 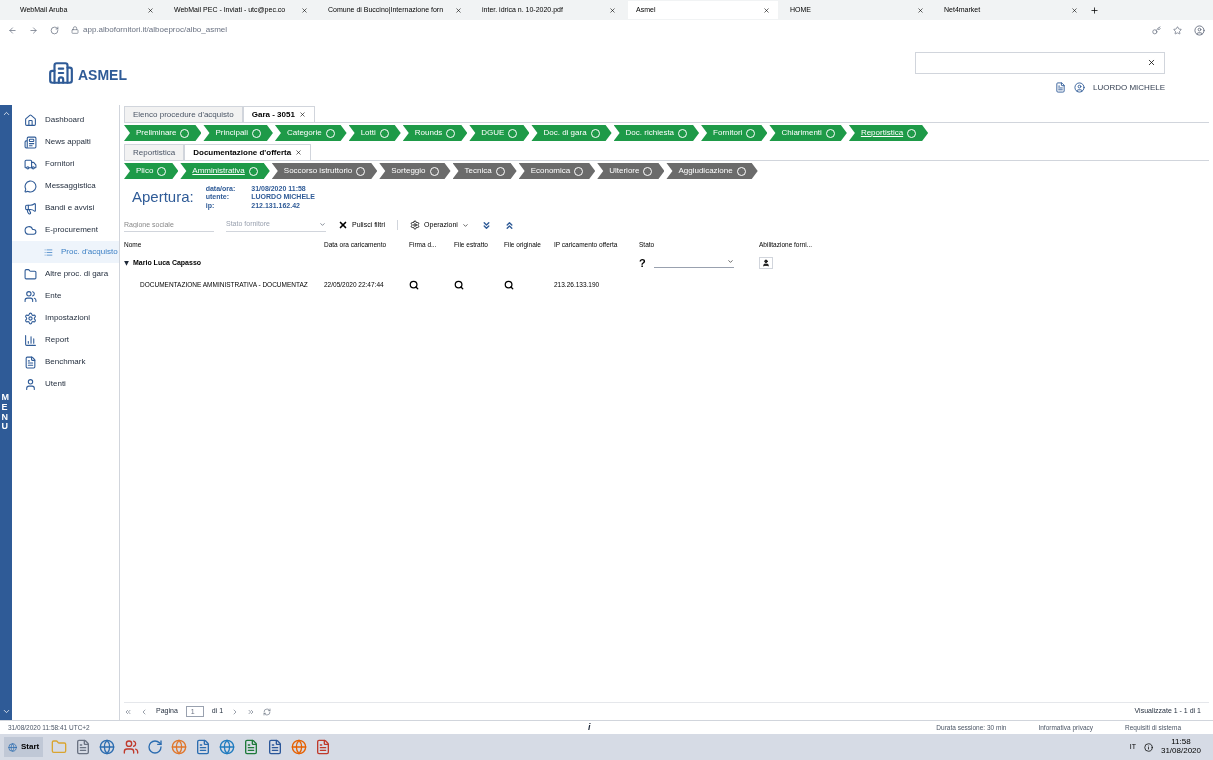 I want to click on step-tab: Chiarimenti, so click(x=808, y=133).